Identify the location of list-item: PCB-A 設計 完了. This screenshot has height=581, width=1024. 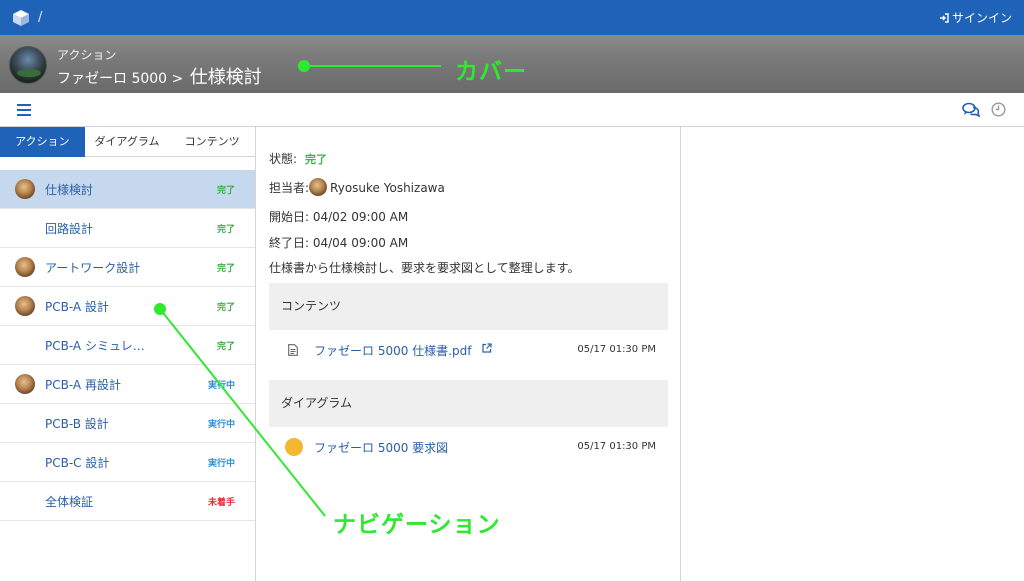
(127, 306).